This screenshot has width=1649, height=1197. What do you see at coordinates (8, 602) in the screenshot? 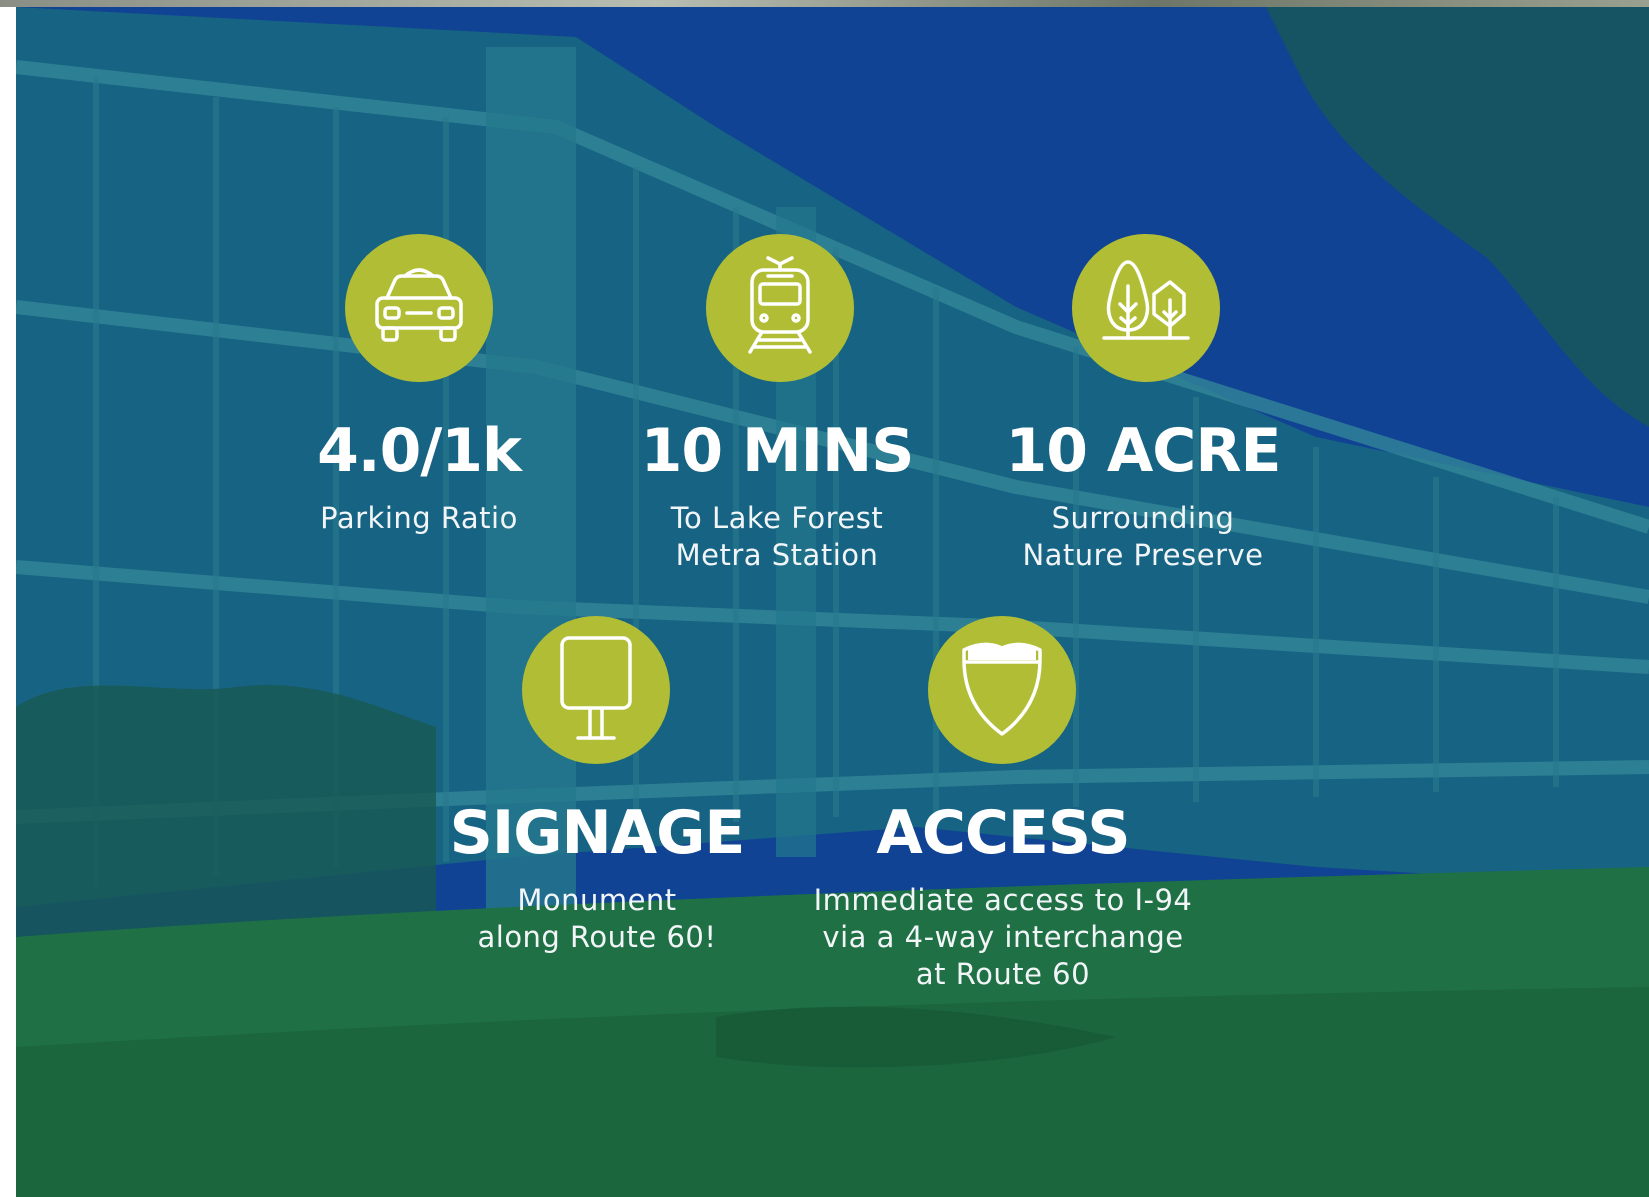
I see `left-margin` at bounding box center [8, 602].